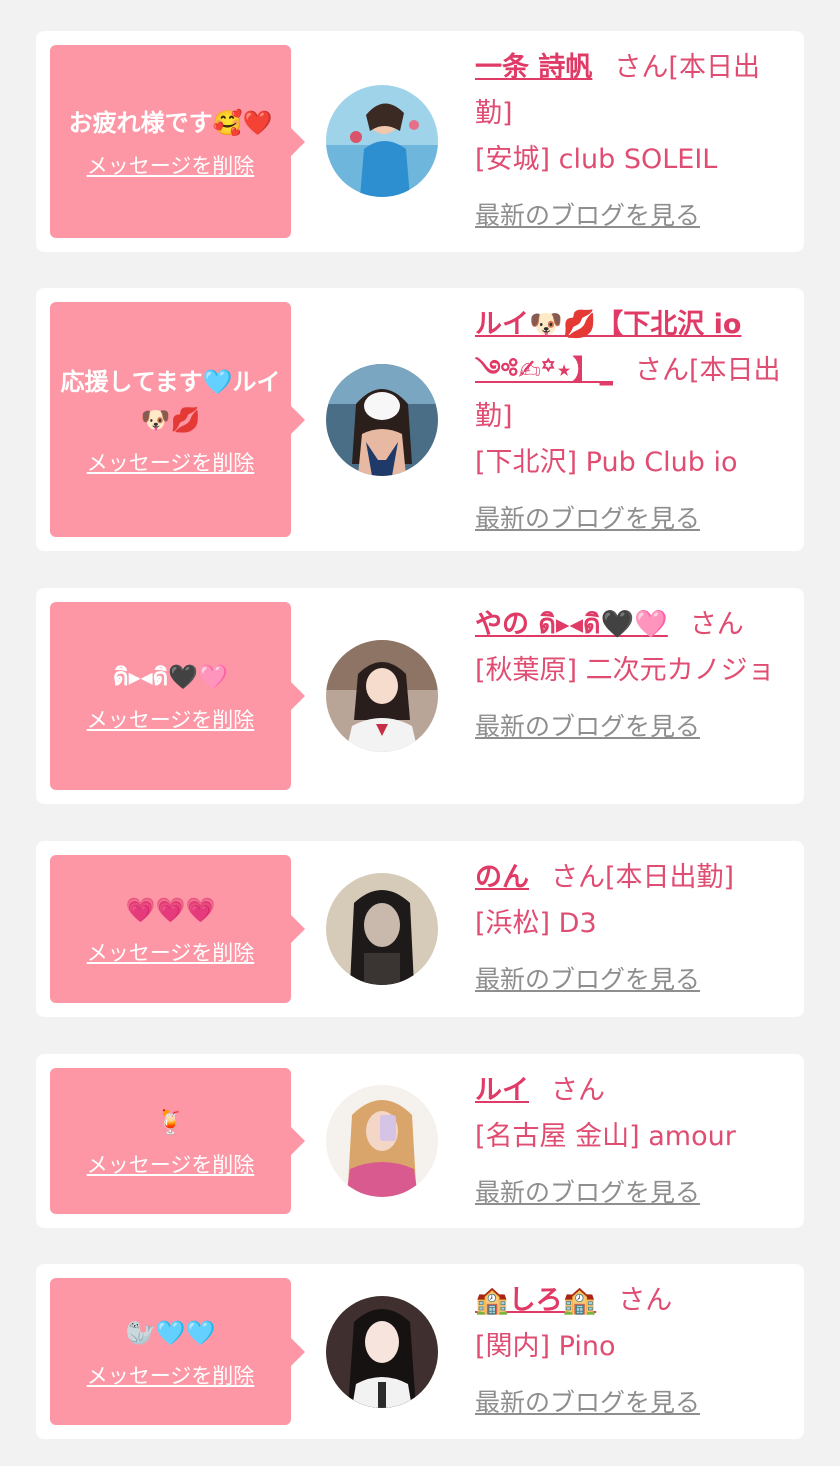 Image resolution: width=840 pixels, height=1466 pixels. Describe the element at coordinates (571, 624) in the screenshot. I see `cast-name-link: やの ดิ▸◂ดิ🖤🩷` at that location.